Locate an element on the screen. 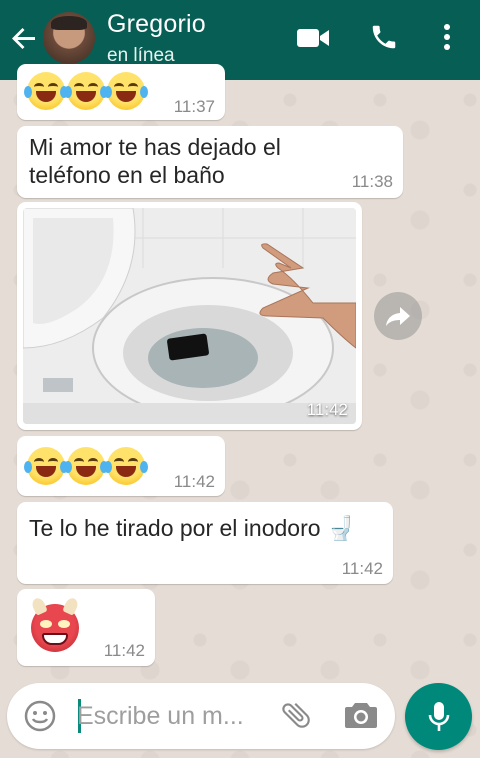 Image resolution: width=480 pixels, height=758 pixels. back-button is located at coordinates (24, 38).